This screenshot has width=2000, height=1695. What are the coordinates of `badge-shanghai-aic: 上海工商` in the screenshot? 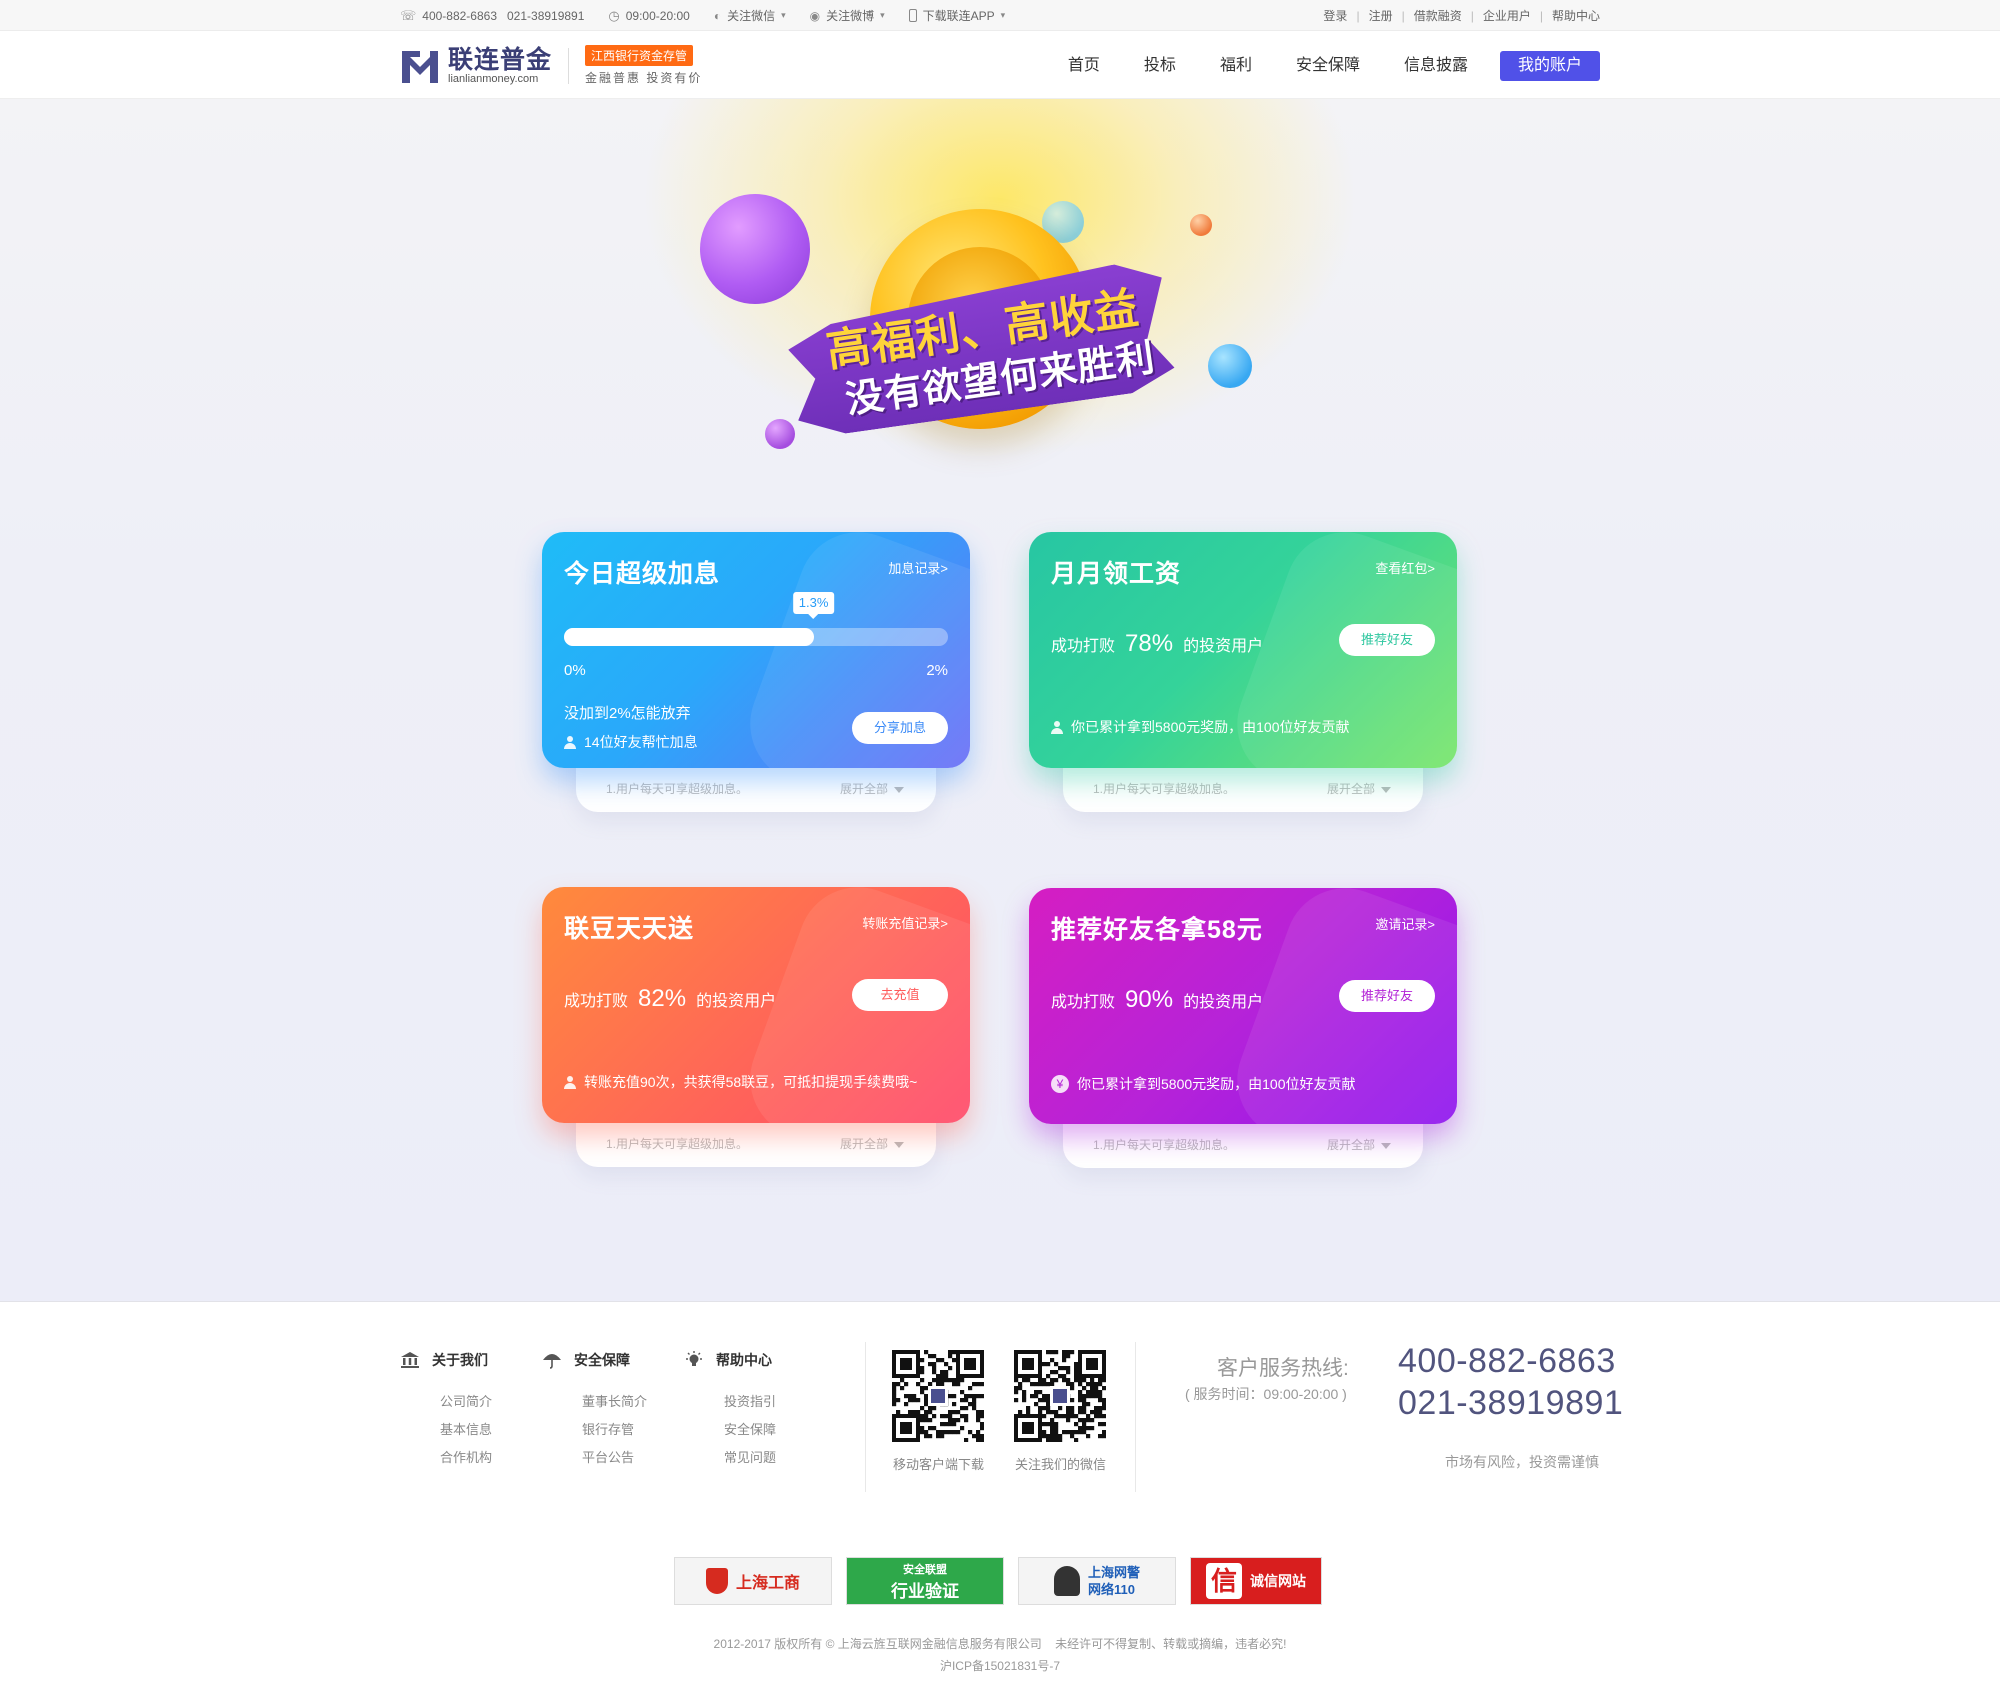 It's located at (753, 1581).